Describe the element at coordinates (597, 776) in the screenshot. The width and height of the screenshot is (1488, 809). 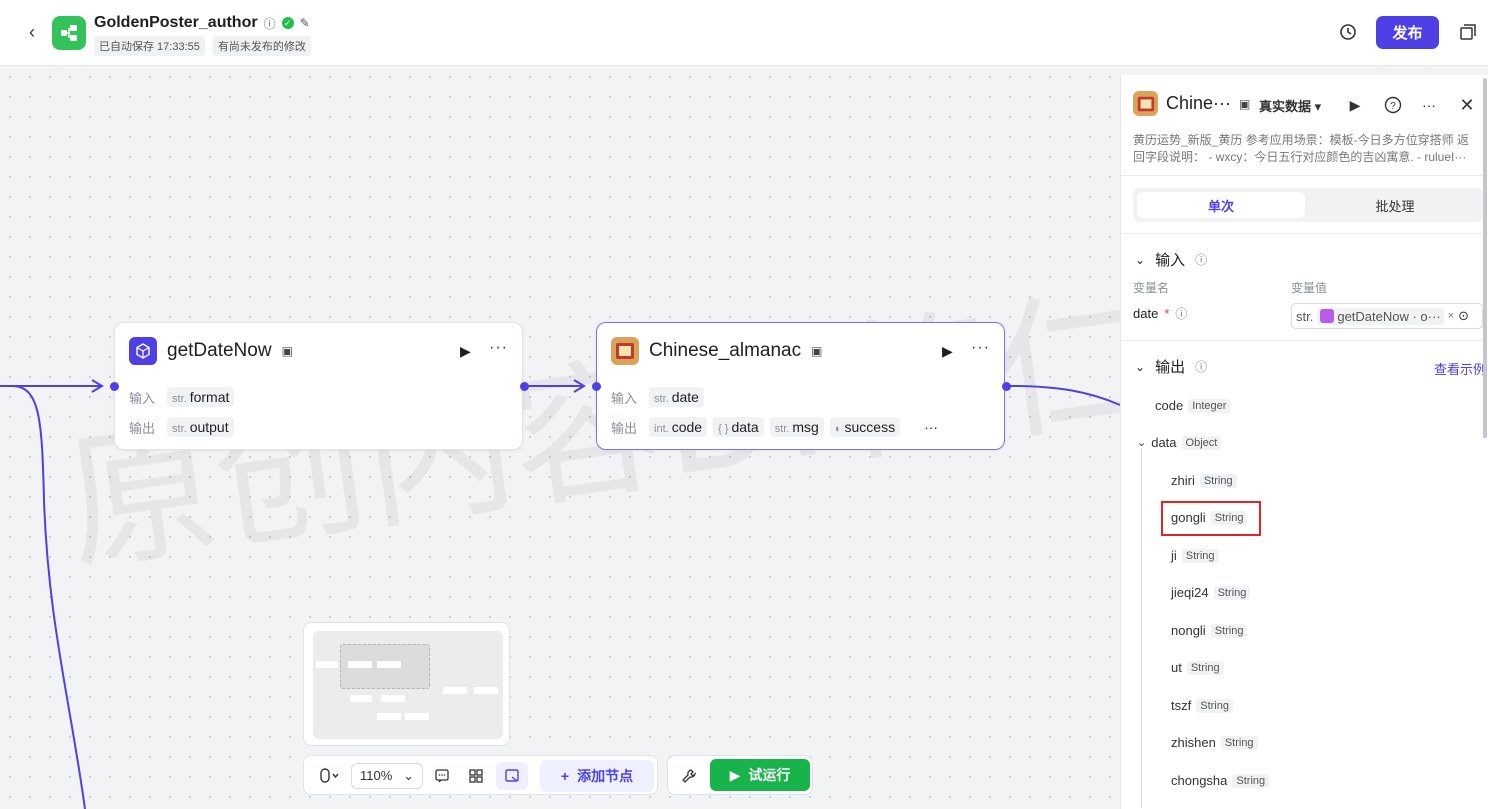
I see `add-node-button: + 添加节点` at that location.